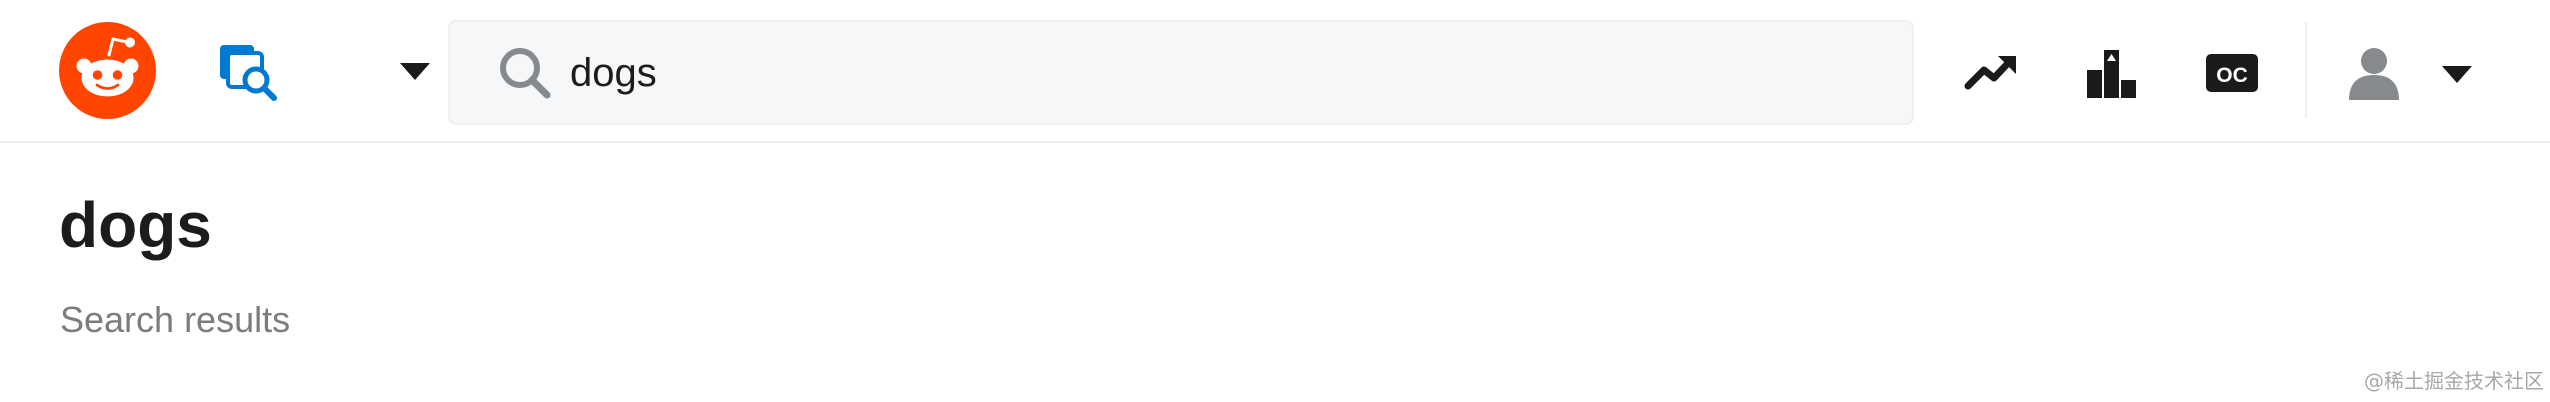  I want to click on reddit-snoo-icon, so click(107, 70).